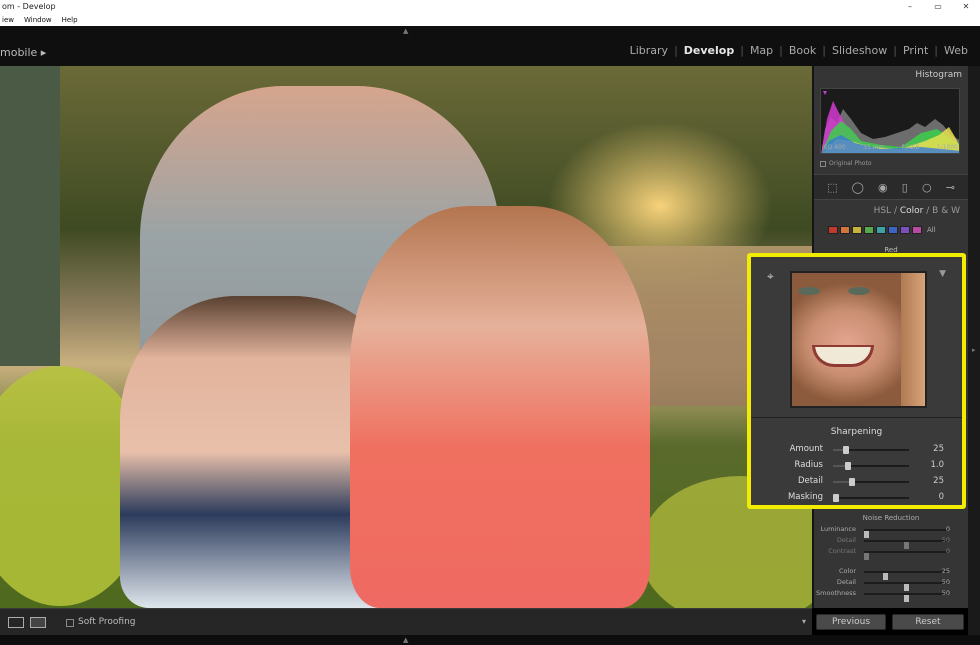  What do you see at coordinates (856, 432) in the screenshot?
I see `sharpening-title: Sharpening` at bounding box center [856, 432].